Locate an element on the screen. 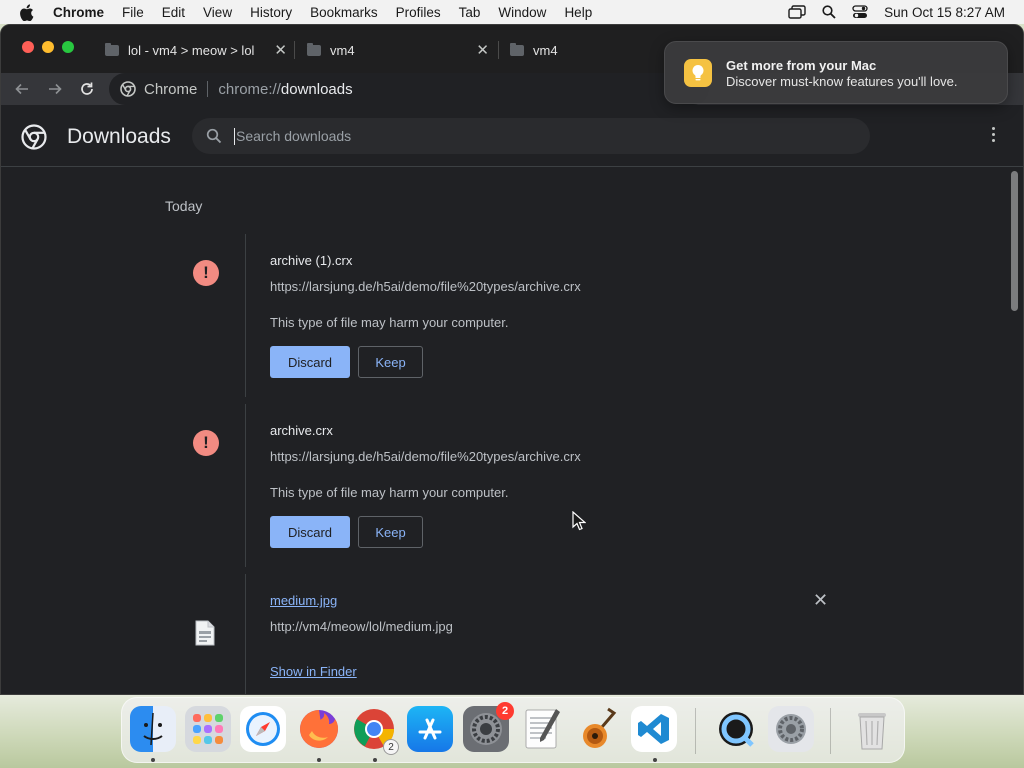  downloads-header: Downloads is located at coordinates (512, 136).